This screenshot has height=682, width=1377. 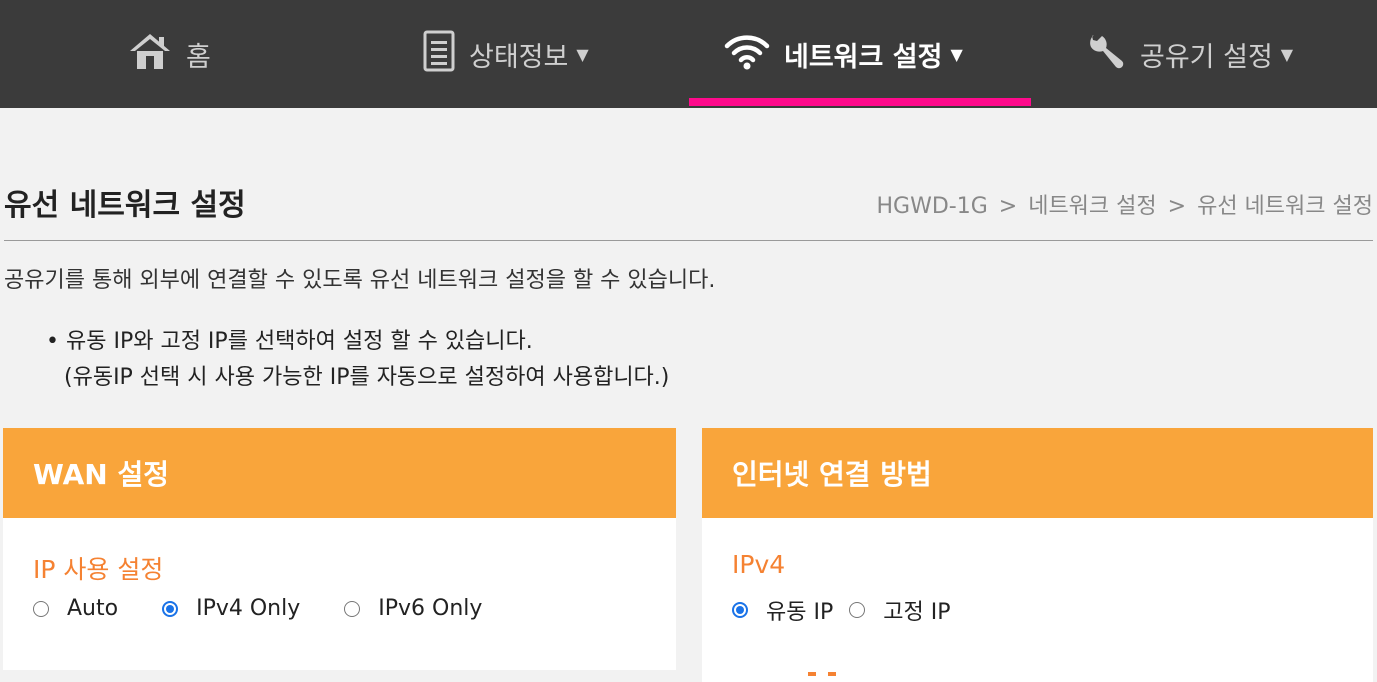 What do you see at coordinates (860, 102) in the screenshot?
I see `active-tab-indicator` at bounding box center [860, 102].